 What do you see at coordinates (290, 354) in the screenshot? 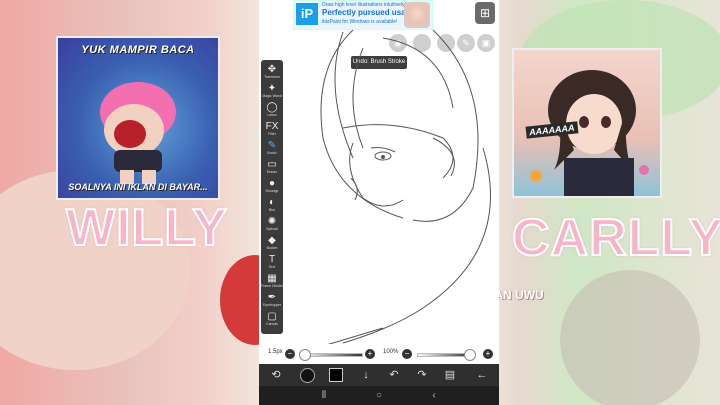
I see `size-minus-button: −` at bounding box center [290, 354].